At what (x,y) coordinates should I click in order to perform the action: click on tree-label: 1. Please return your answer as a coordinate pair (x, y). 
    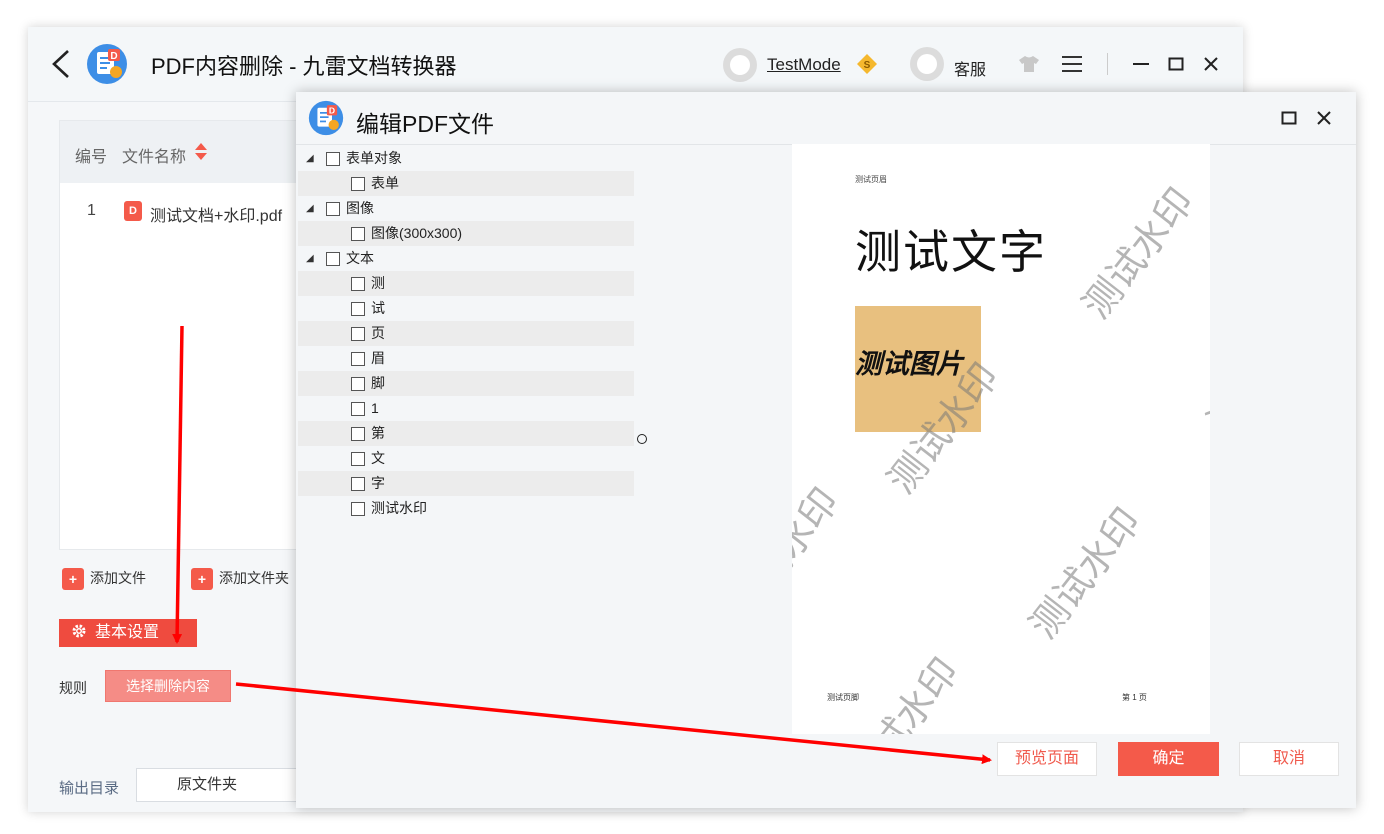
    Looking at the image, I should click on (375, 408).